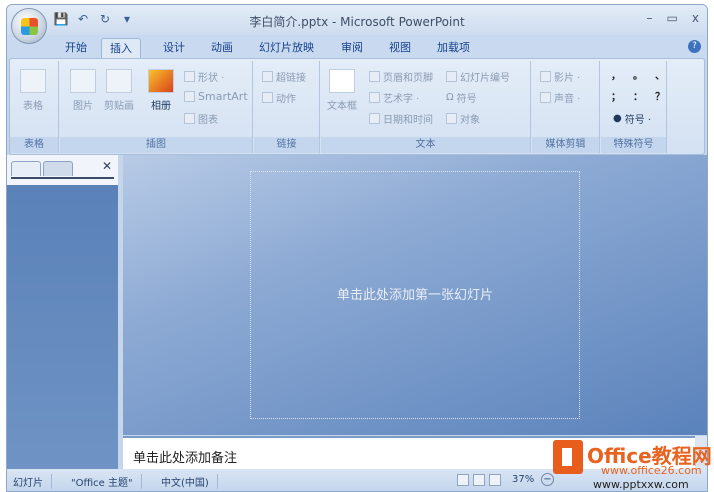  What do you see at coordinates (633, 145) in the screenshot?
I see `group-label: 特殊符号` at bounding box center [633, 145].